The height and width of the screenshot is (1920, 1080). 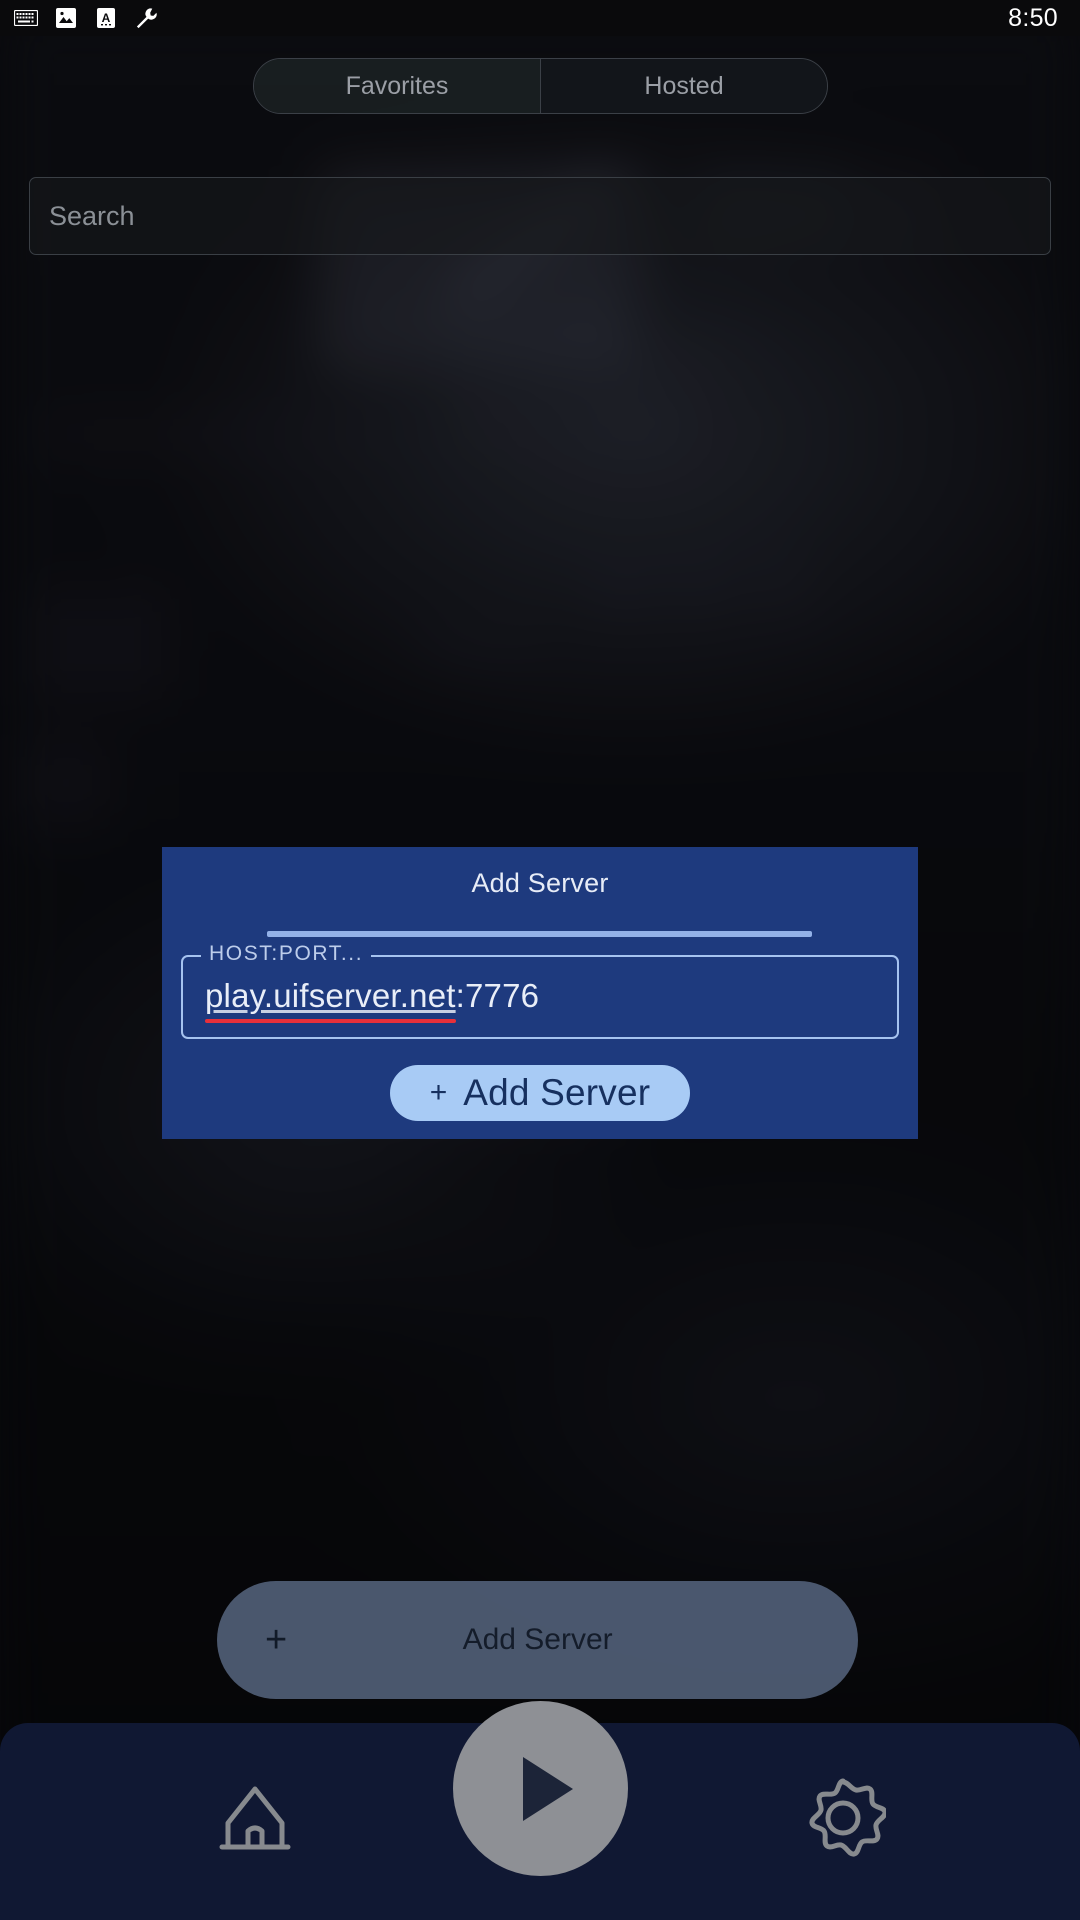 What do you see at coordinates (843, 1818) in the screenshot?
I see `gear-icon` at bounding box center [843, 1818].